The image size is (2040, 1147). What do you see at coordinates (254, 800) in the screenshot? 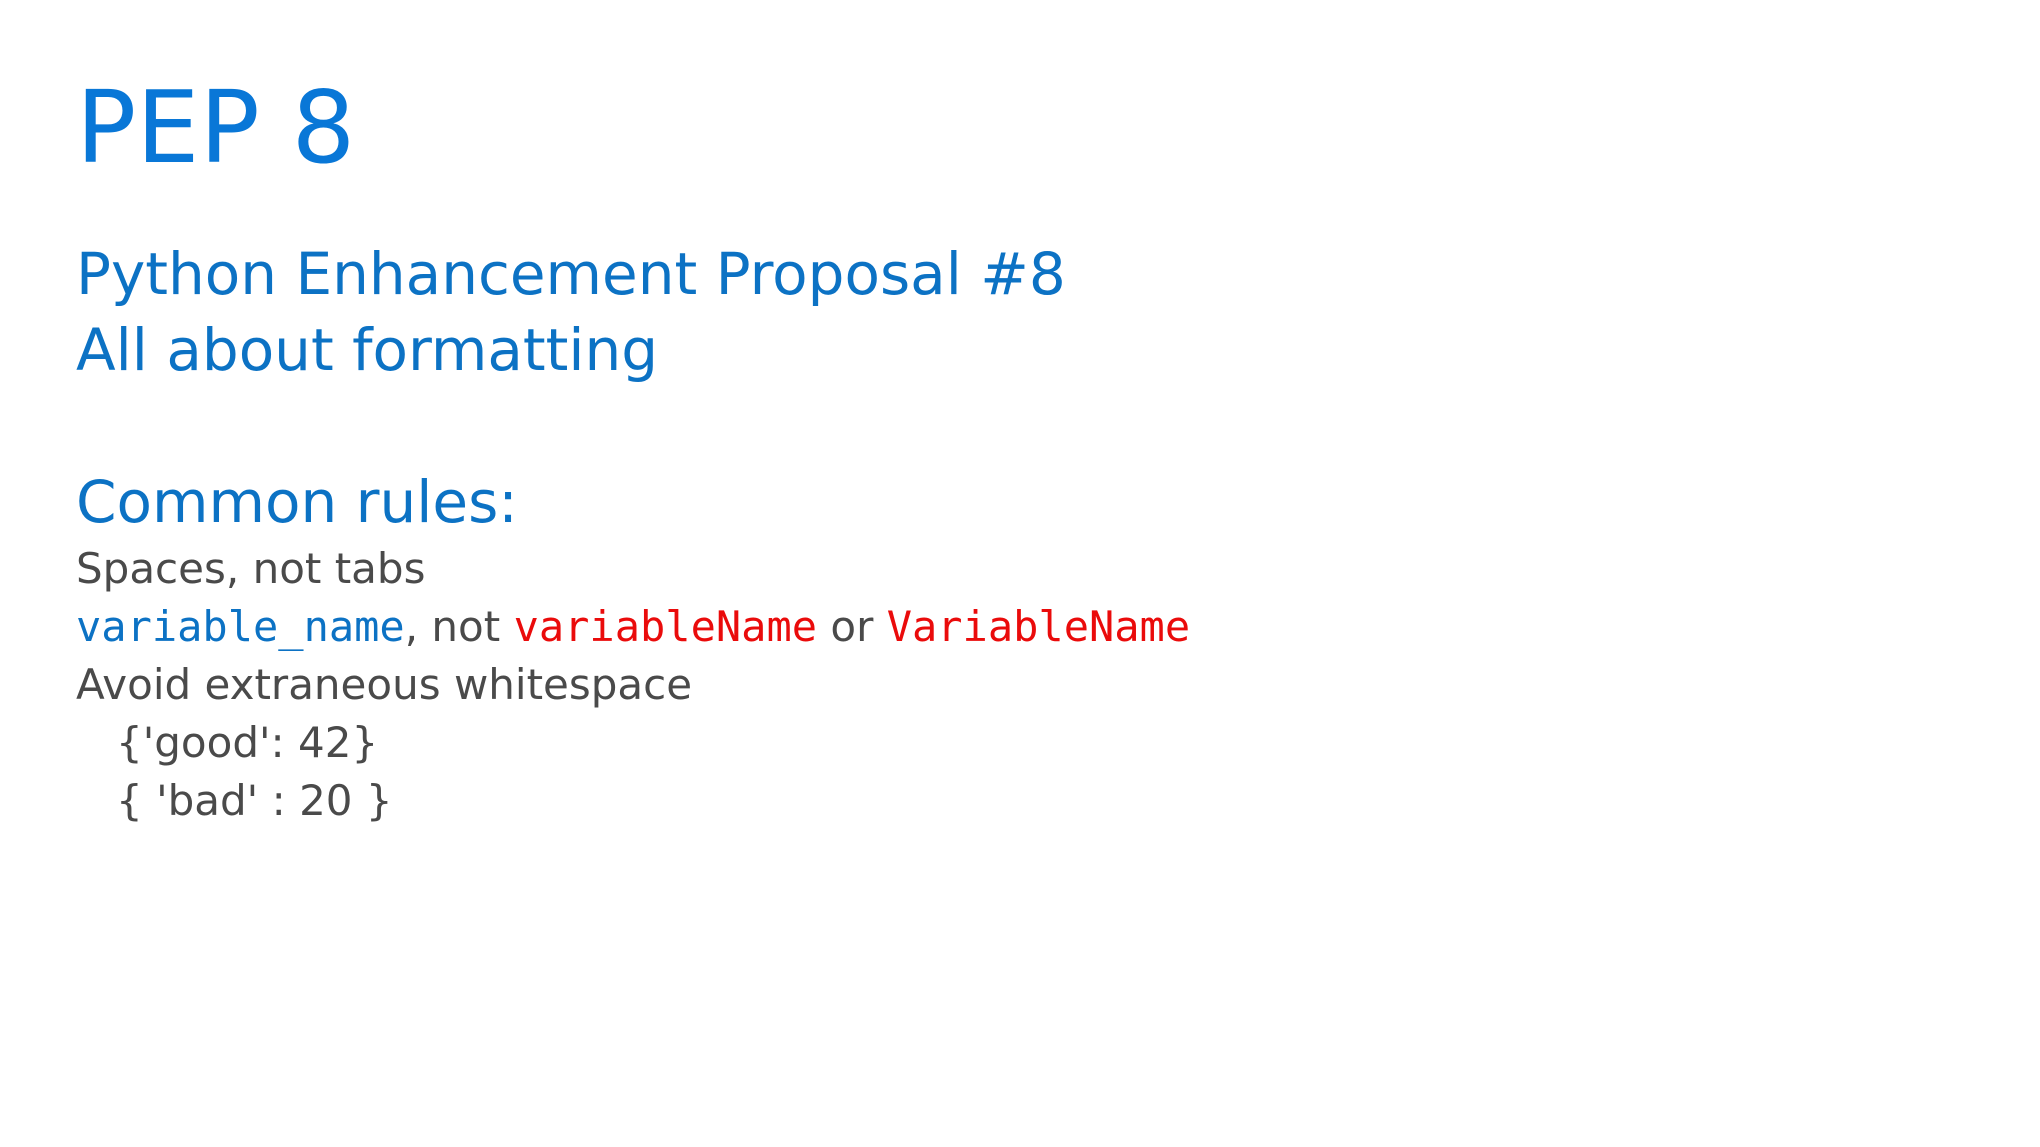
I see `whitespace-bad-example: { 'bad' : 20 }` at bounding box center [254, 800].